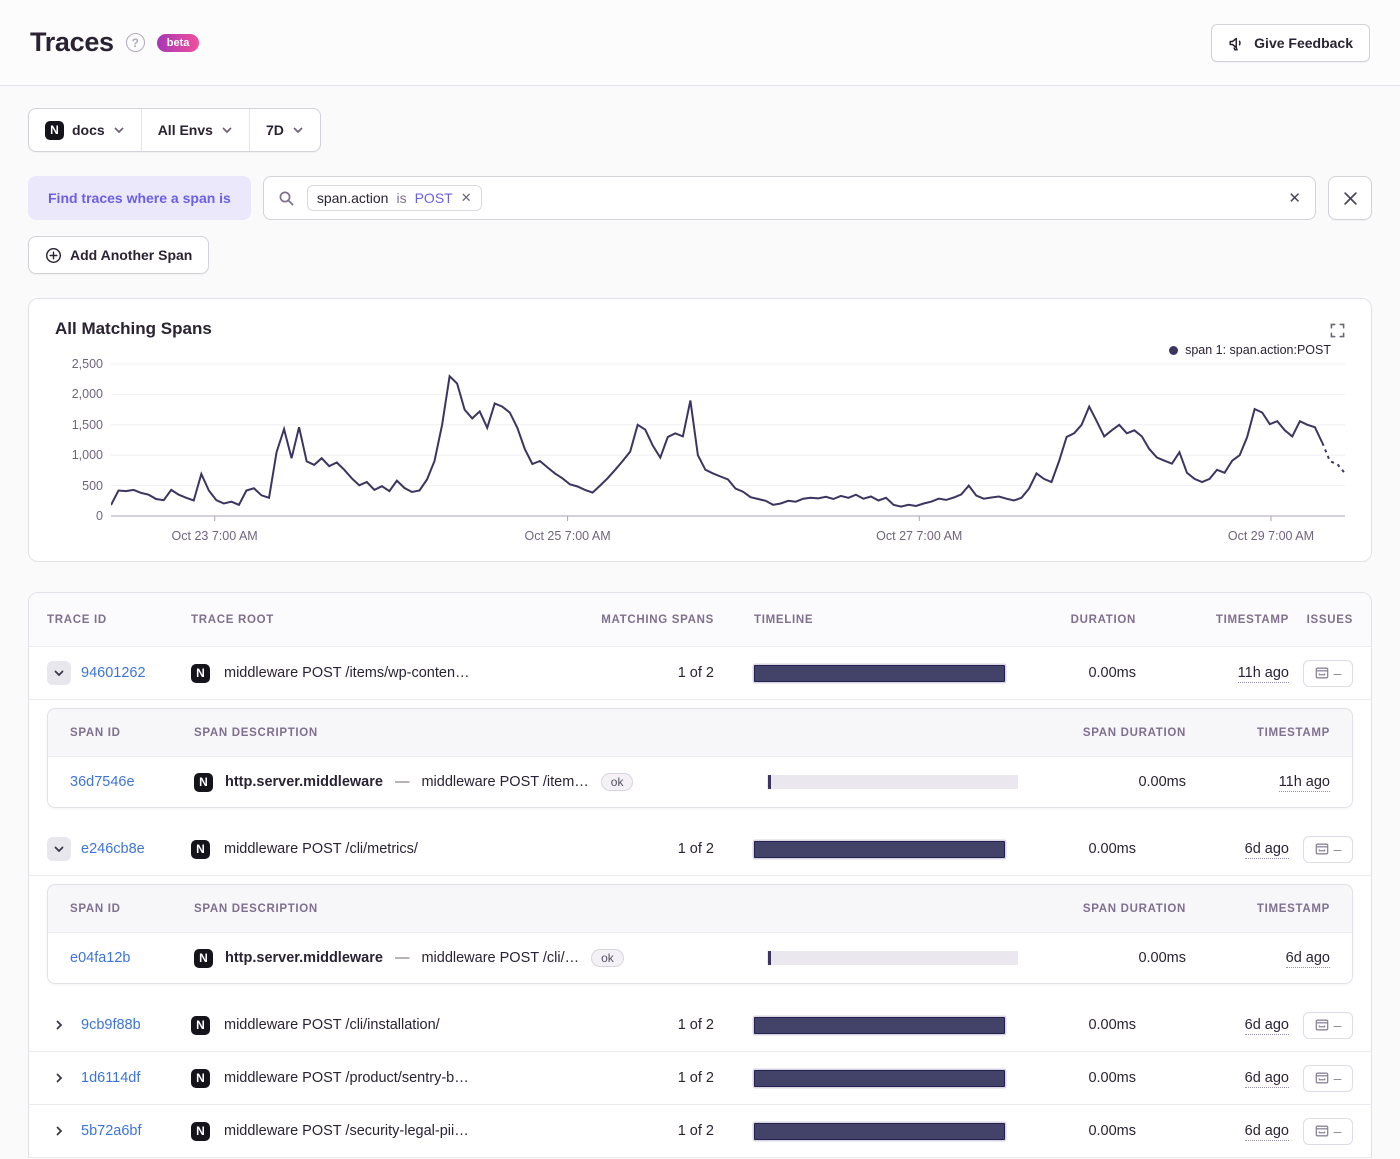 The height and width of the screenshot is (1159, 1400). What do you see at coordinates (178, 42) in the screenshot?
I see `beta-badge: beta` at bounding box center [178, 42].